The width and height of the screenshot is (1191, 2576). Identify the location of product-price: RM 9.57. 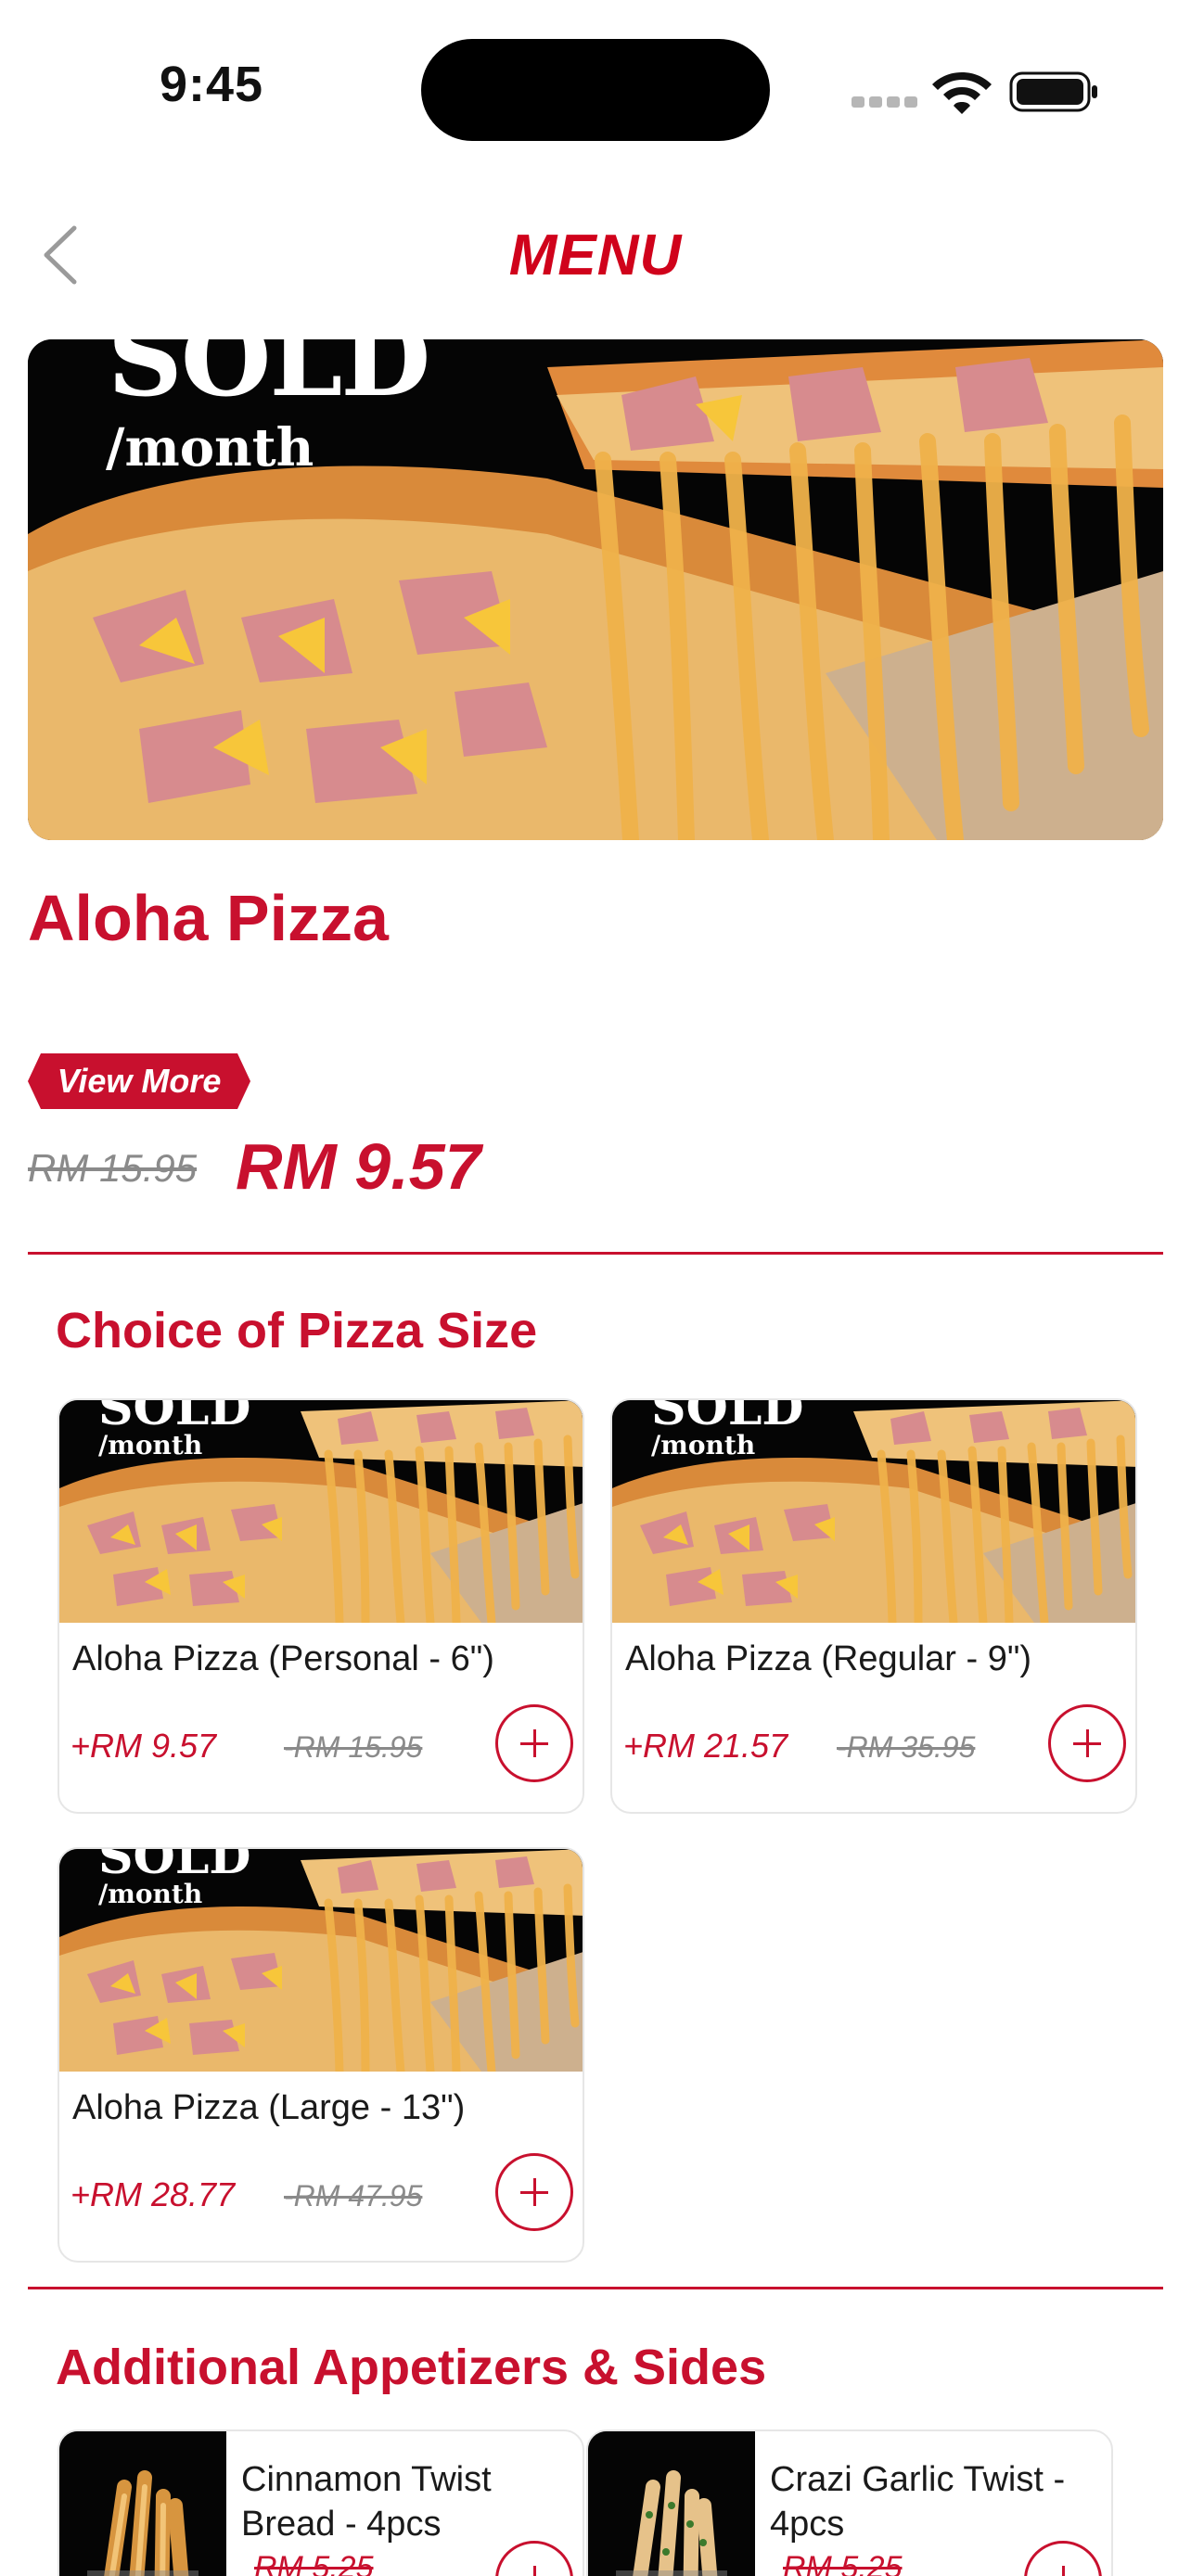
(359, 1166).